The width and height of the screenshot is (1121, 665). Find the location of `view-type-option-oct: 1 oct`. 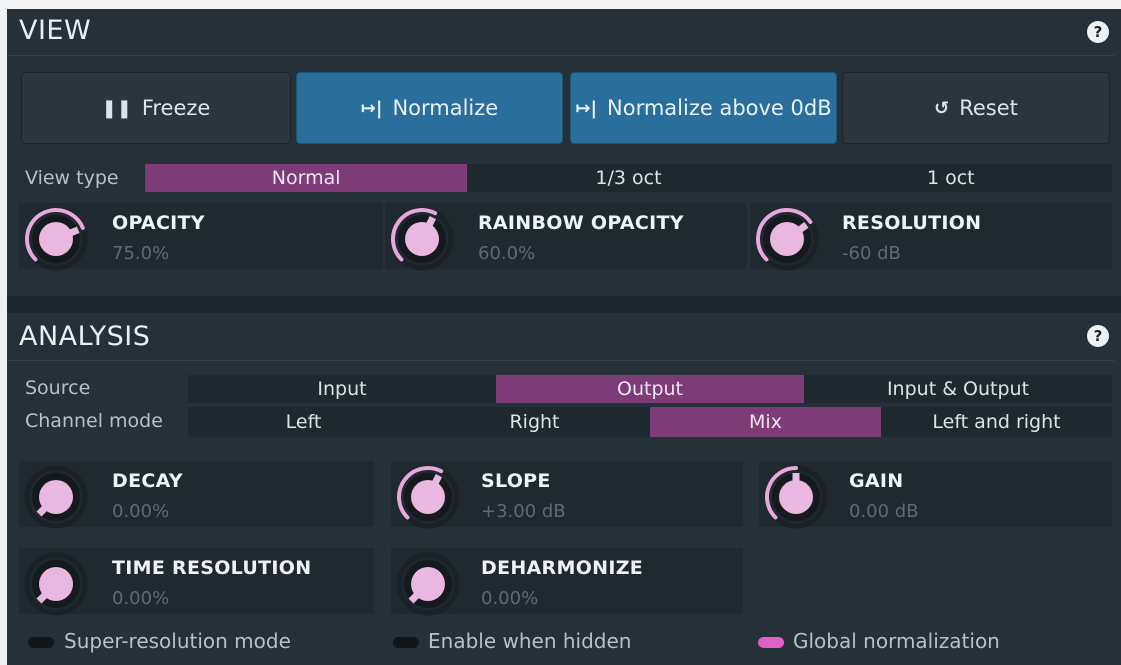

view-type-option-oct: 1 oct is located at coordinates (951, 178).